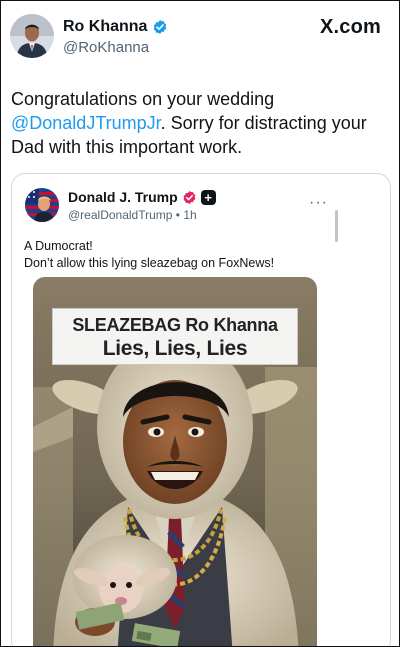 This screenshot has height=647, width=400. Describe the element at coordinates (86, 123) in the screenshot. I see `mention-link: @DonaldJTrumpJr` at that location.